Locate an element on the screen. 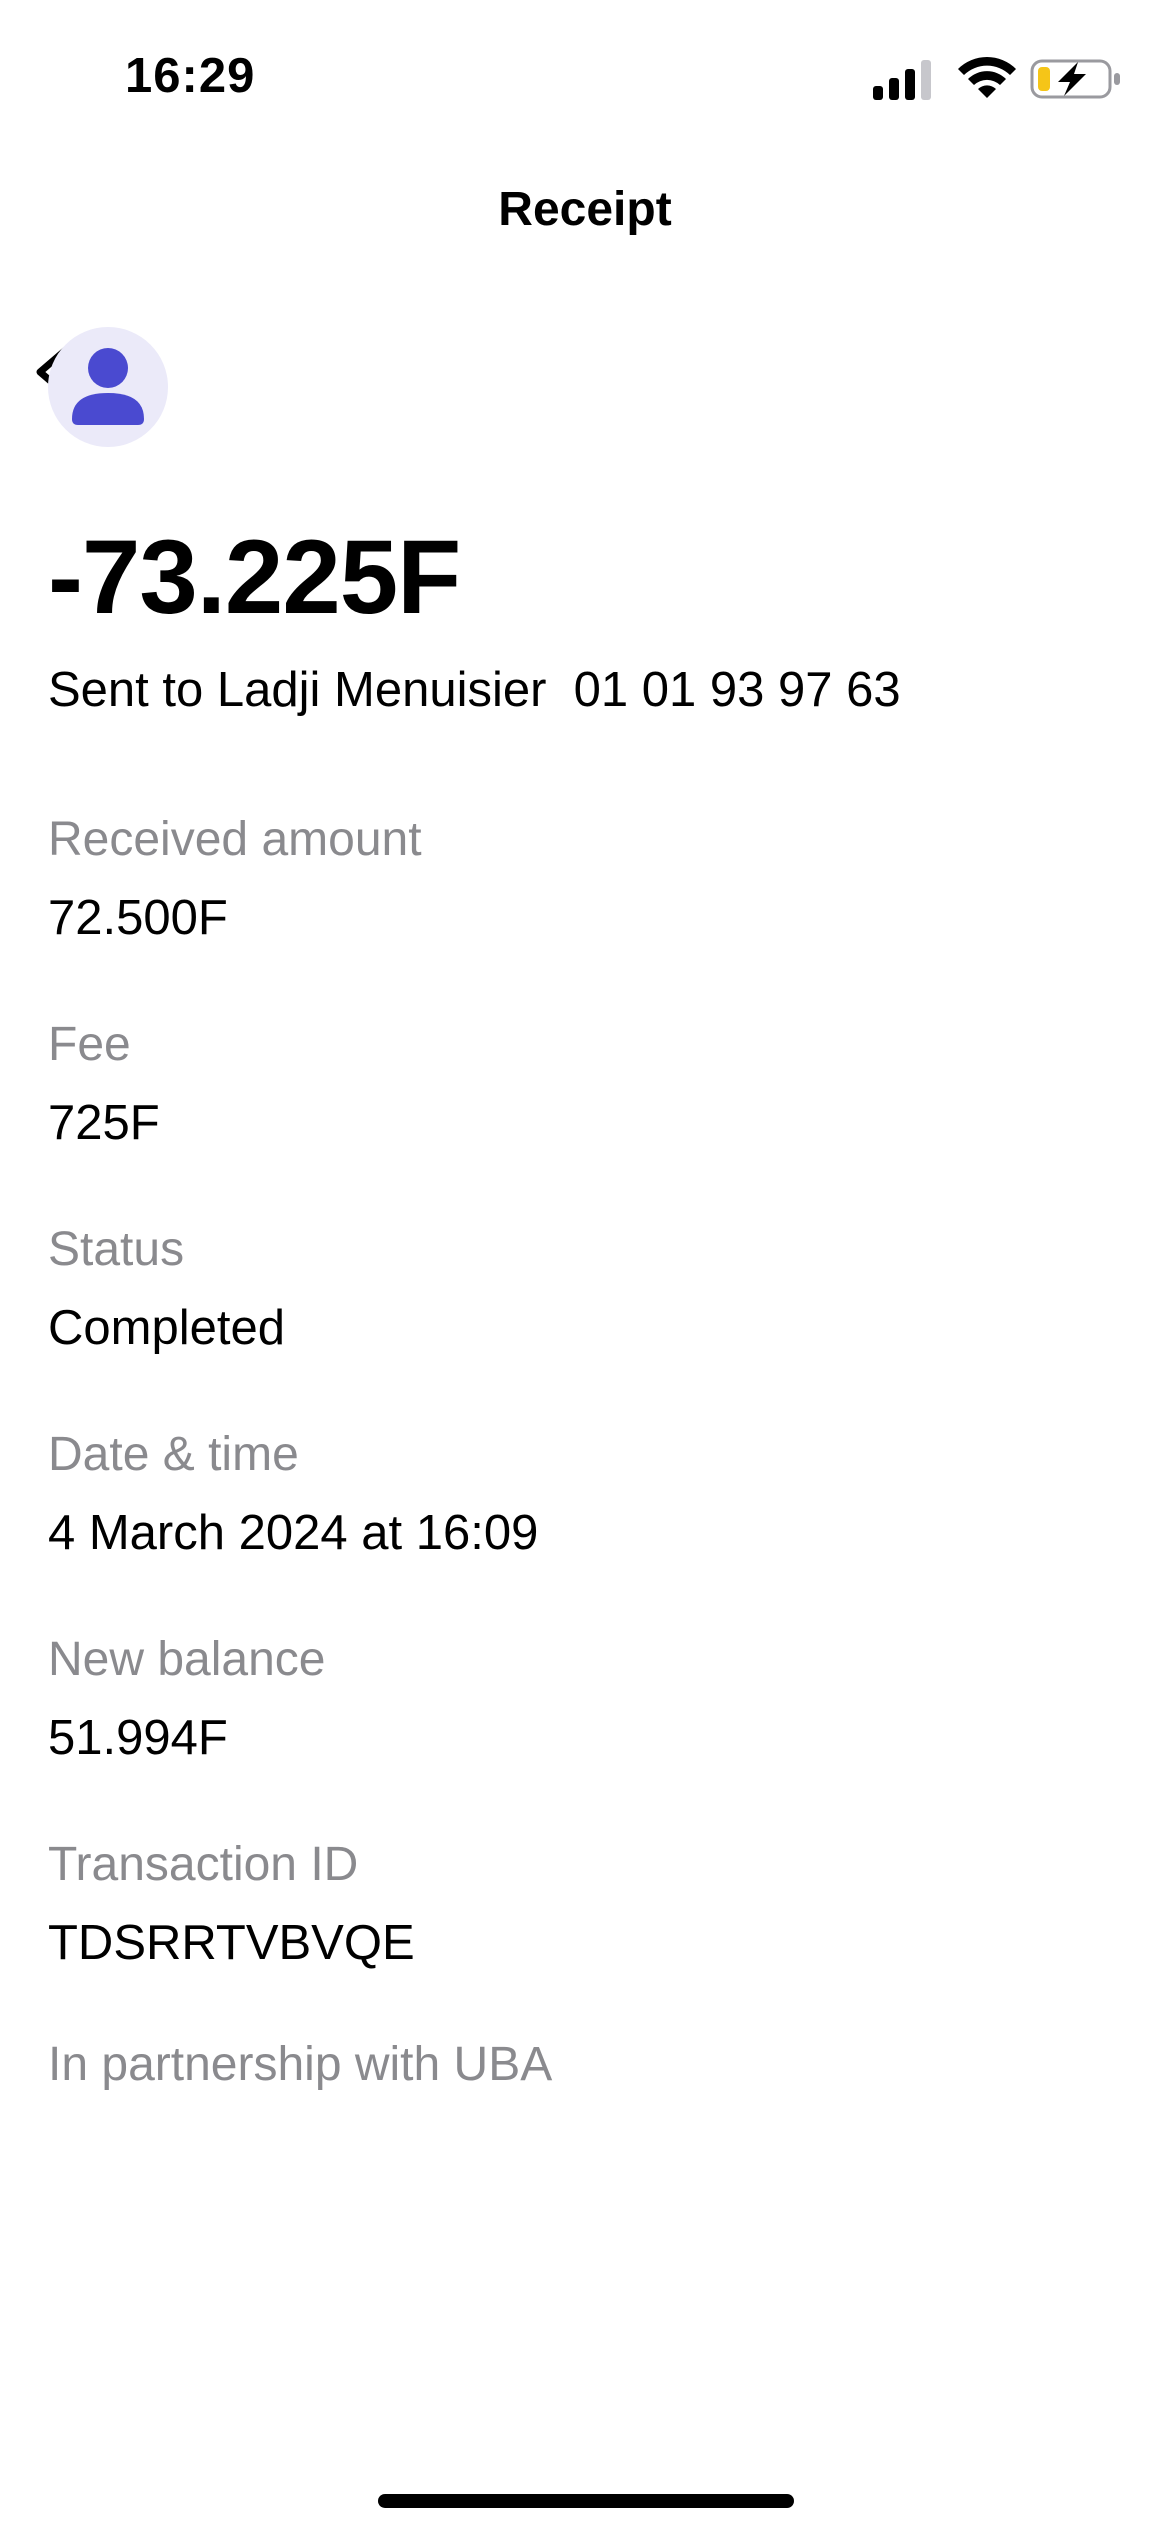  status-bar: 16:29 is located at coordinates (585, 75).